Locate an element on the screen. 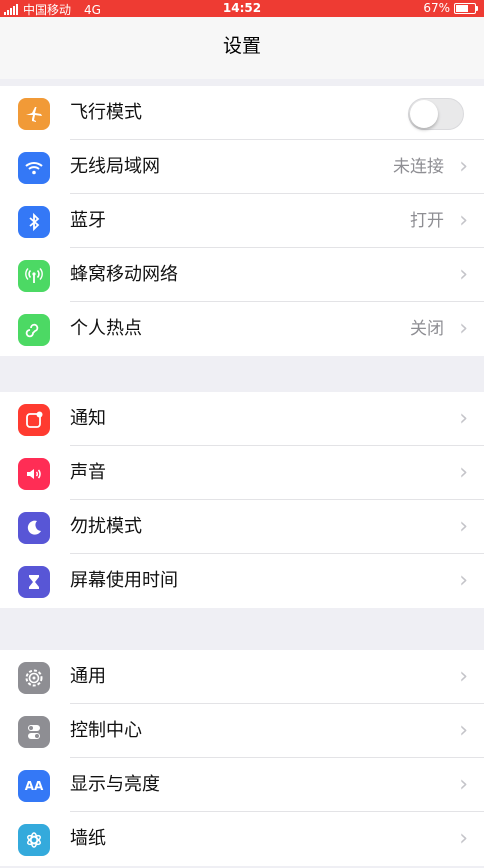 The height and width of the screenshot is (868, 484). settings-row: 蓝牙 打开 › is located at coordinates (242, 221).